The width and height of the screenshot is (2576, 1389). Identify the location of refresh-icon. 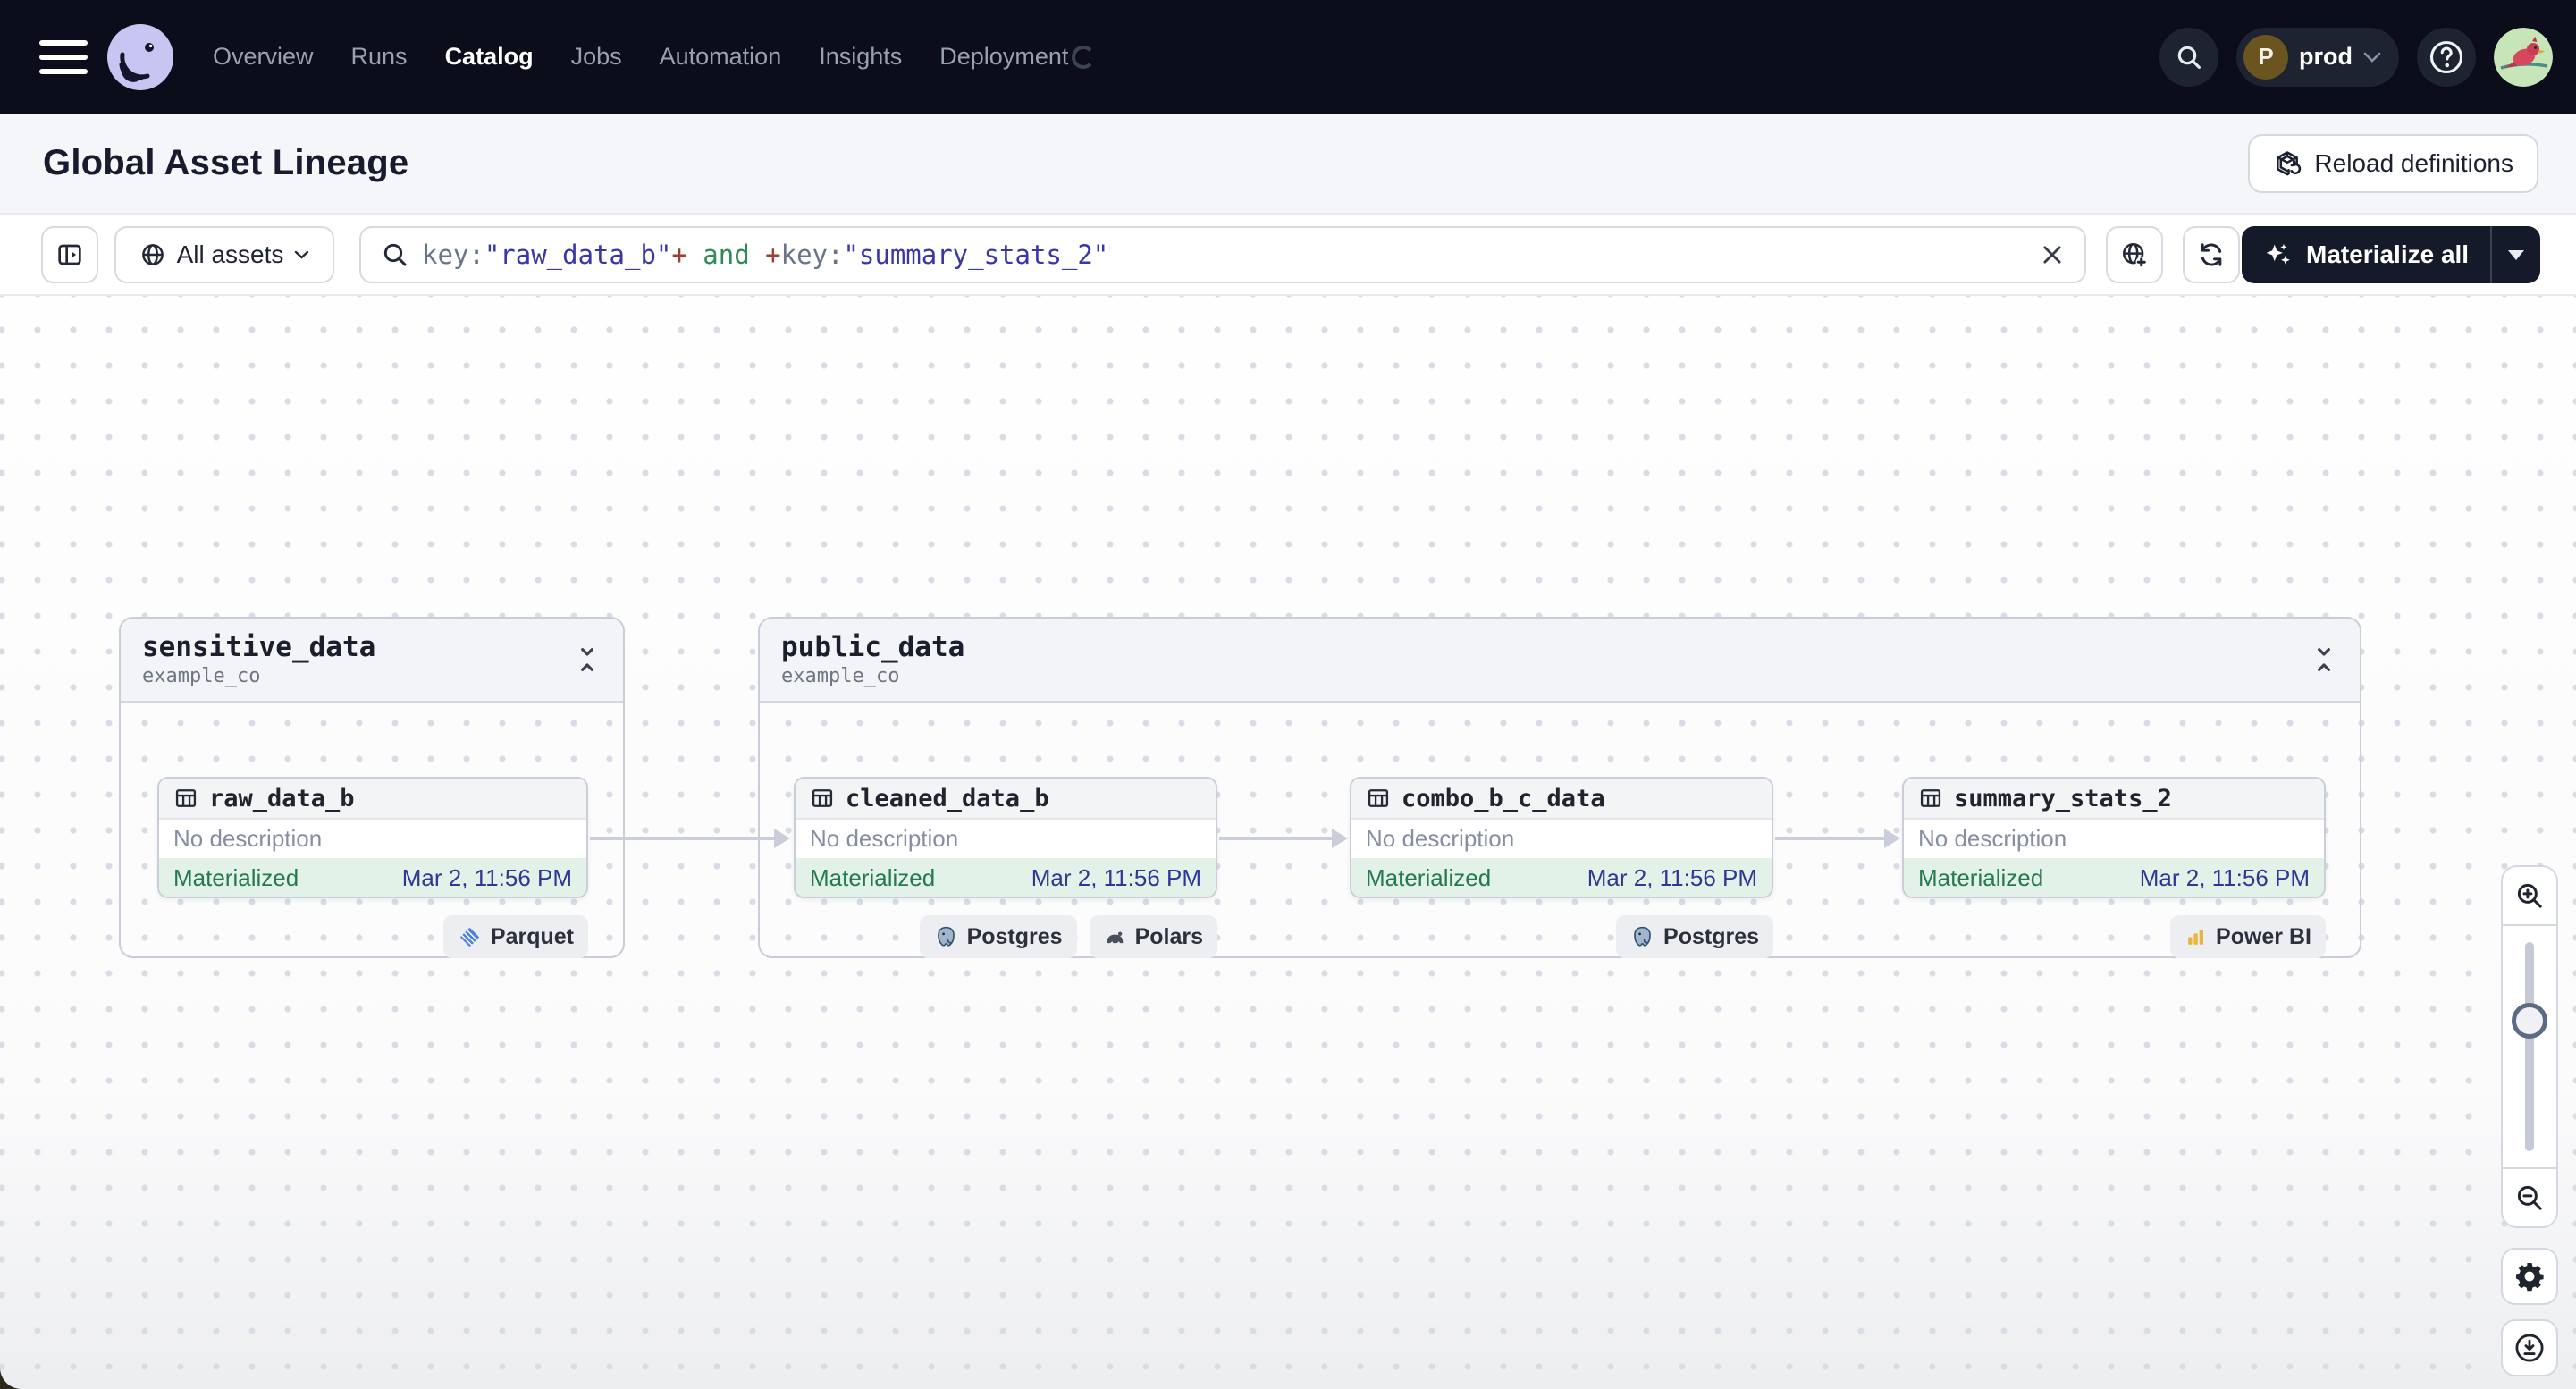
(2212, 254).